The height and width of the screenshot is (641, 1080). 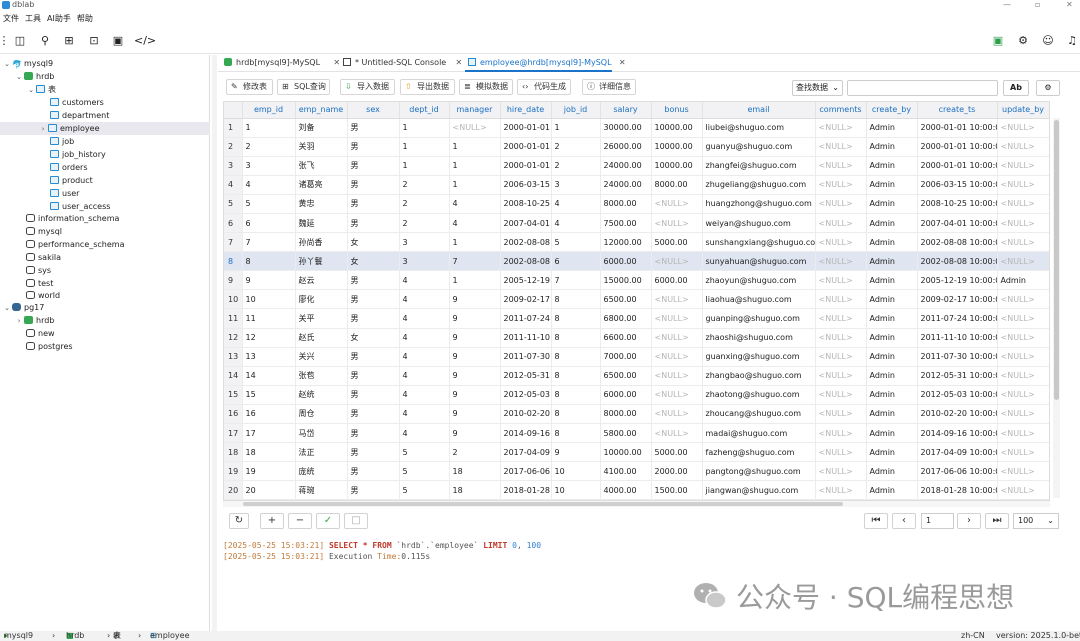 I want to click on tree-node-mysql: mysql, so click(x=44, y=231).